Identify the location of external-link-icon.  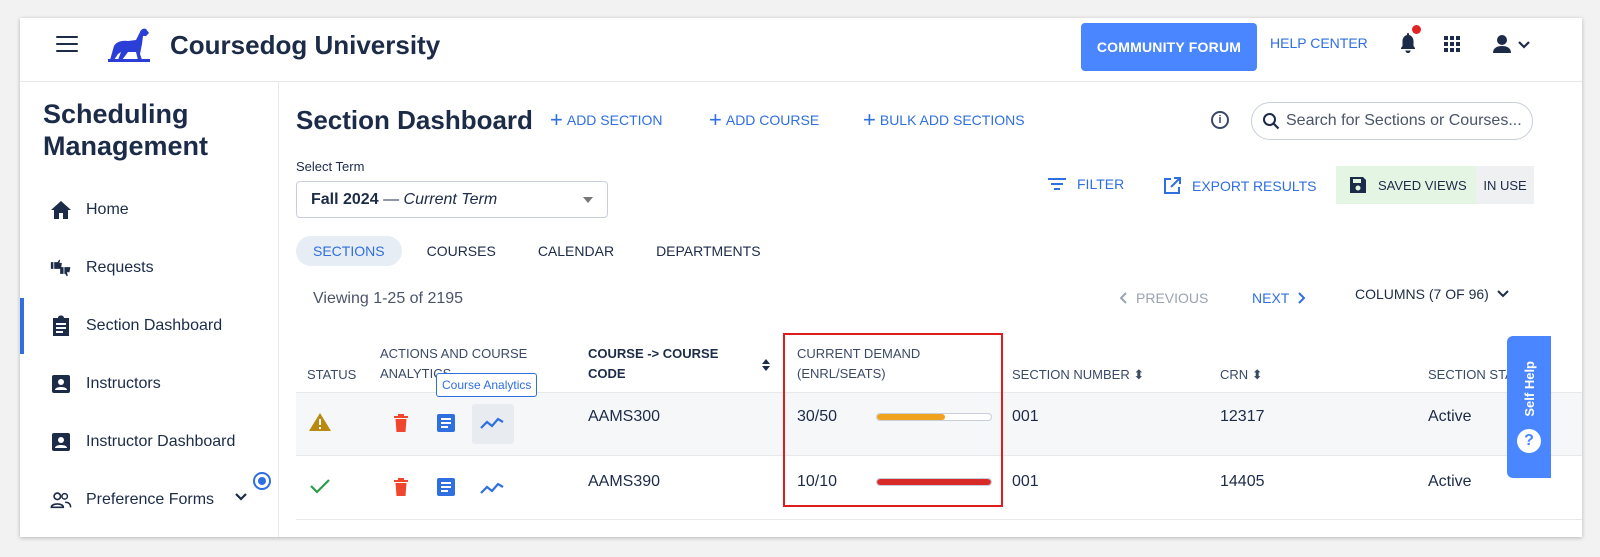
(1172, 185).